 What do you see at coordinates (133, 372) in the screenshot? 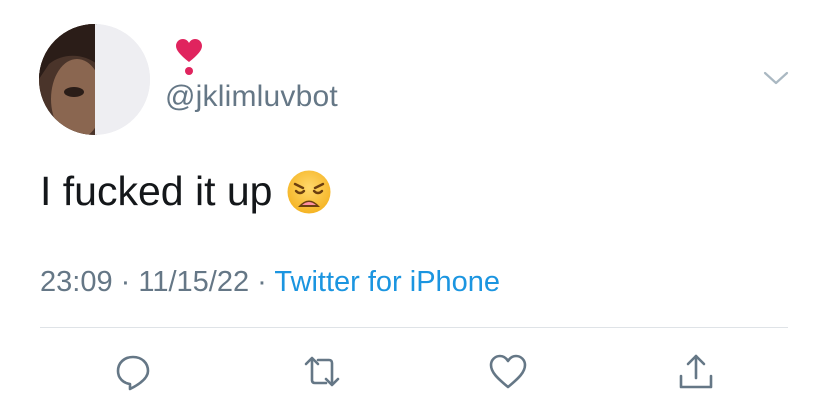
I see `reply-icon` at bounding box center [133, 372].